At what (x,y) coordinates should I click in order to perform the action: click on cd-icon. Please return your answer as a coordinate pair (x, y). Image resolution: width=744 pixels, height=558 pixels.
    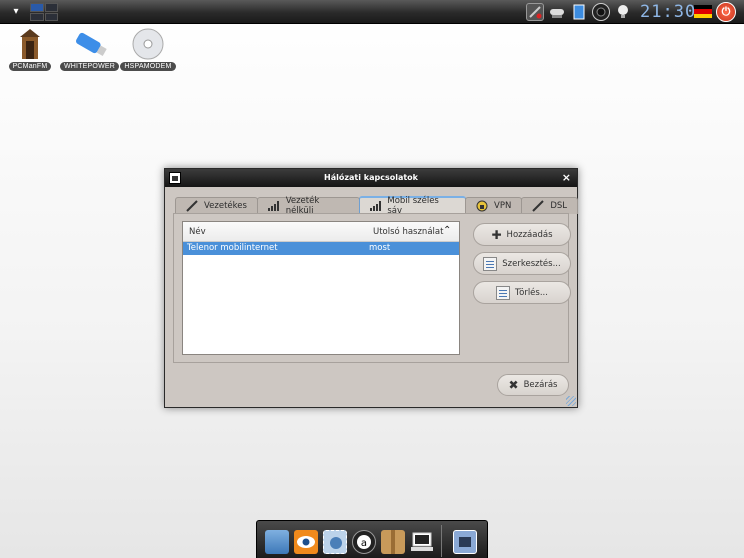
    Looking at the image, I should click on (148, 44).